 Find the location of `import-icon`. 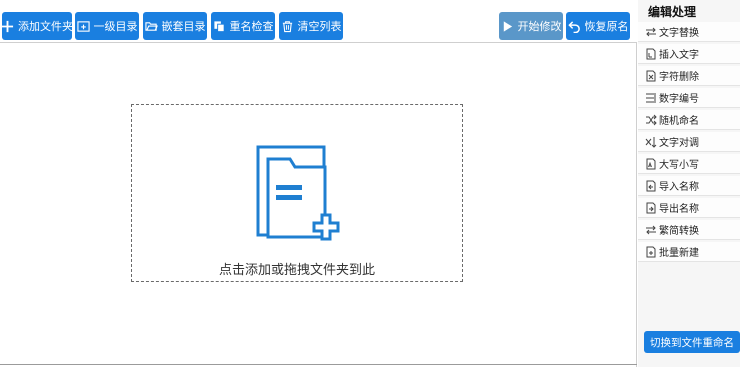

import-icon is located at coordinates (651, 186).